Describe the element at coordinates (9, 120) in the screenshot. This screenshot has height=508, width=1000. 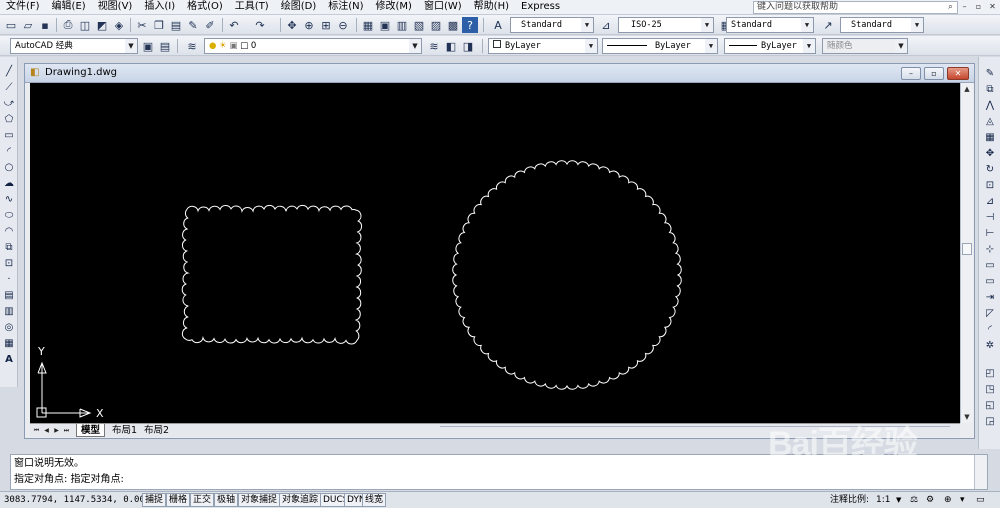
I see `polygon-icon: ⬠` at that location.